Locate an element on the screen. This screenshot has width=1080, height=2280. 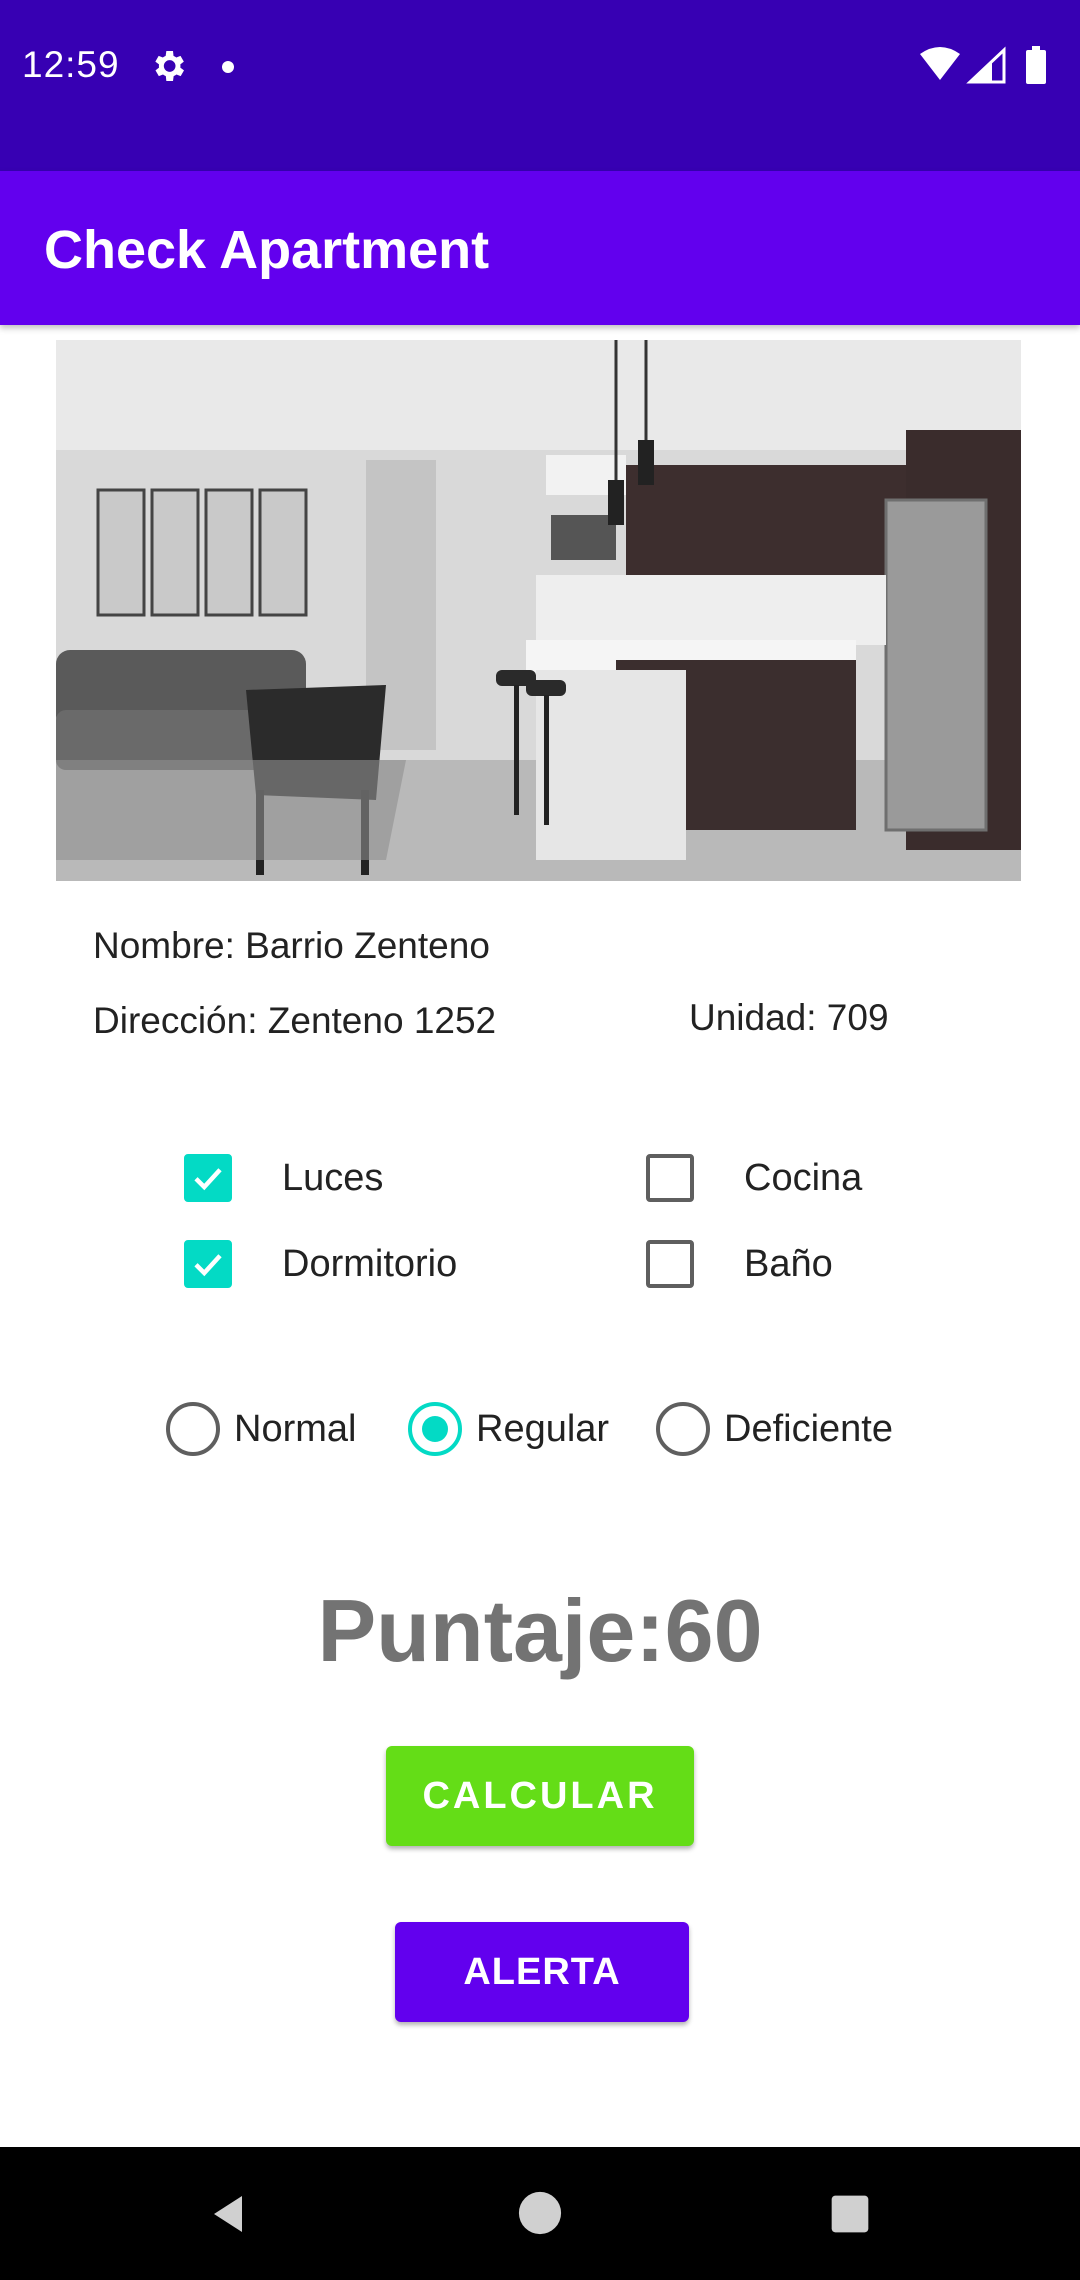
checkbox-bano: Baño is located at coordinates (739, 1264).